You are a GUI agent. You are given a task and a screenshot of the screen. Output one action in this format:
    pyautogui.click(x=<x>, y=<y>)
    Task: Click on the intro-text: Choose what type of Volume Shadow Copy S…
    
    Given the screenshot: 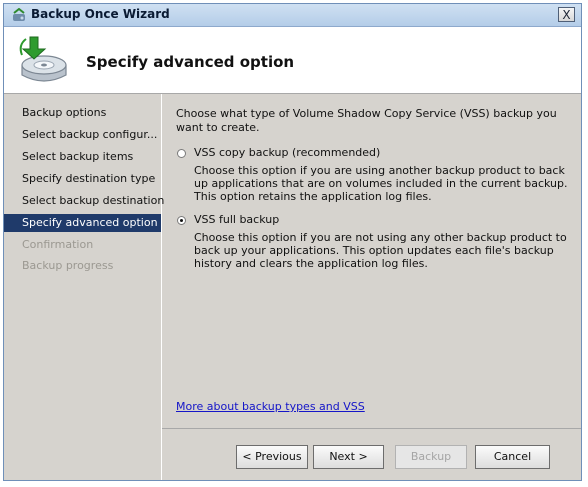 What is the action you would take?
    pyautogui.click(x=366, y=120)
    